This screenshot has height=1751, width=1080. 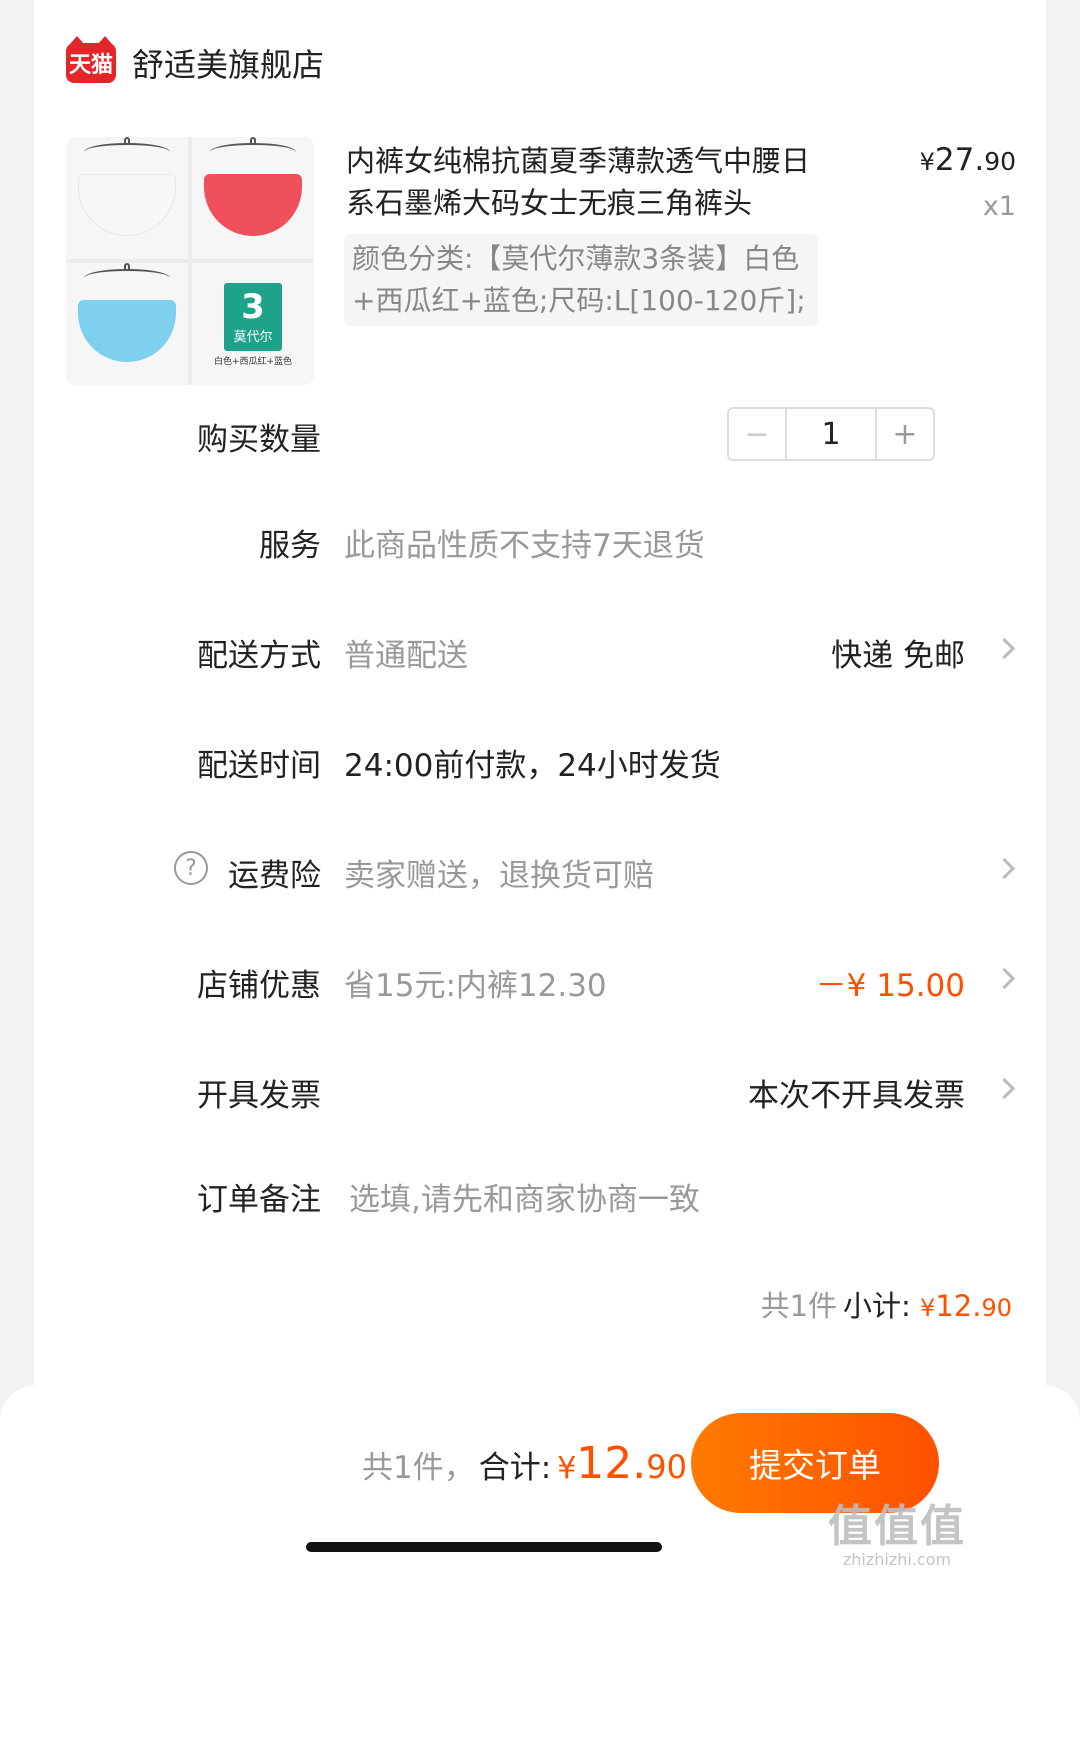 I want to click on watermark-logo: 值值值, so click(x=897, y=1526).